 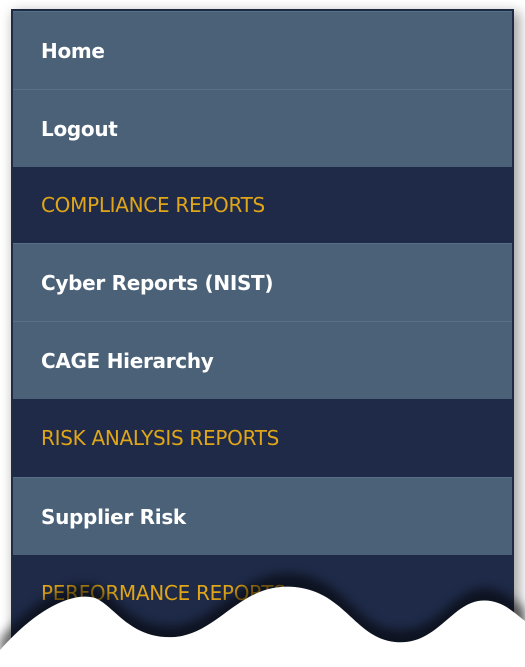 What do you see at coordinates (163, 593) in the screenshot?
I see `section-header-label: PERFORMANCE REPORTS` at bounding box center [163, 593].